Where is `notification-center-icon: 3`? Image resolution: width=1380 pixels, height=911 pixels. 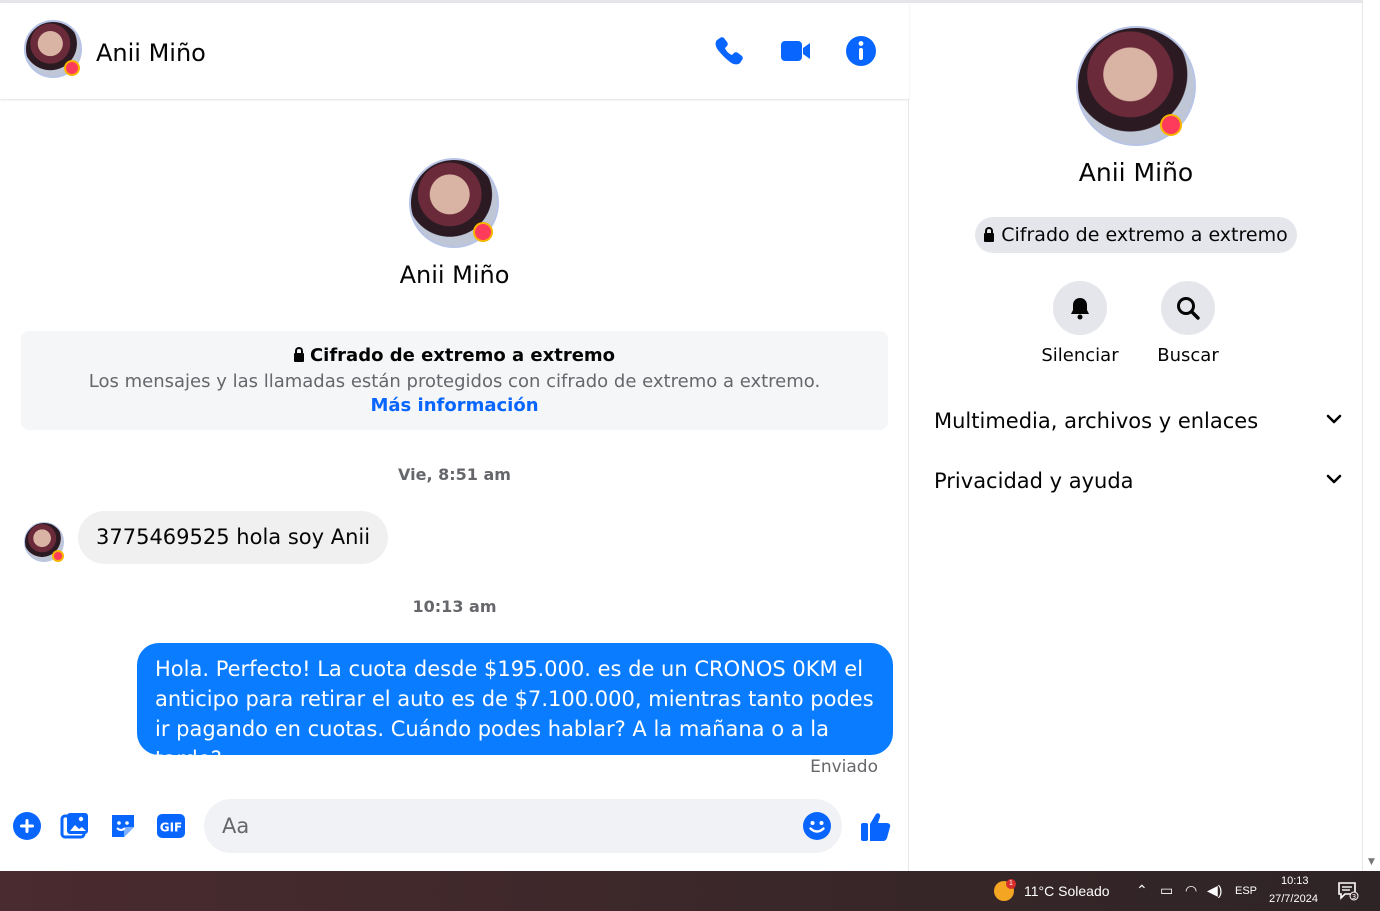 notification-center-icon: 3 is located at coordinates (1348, 891).